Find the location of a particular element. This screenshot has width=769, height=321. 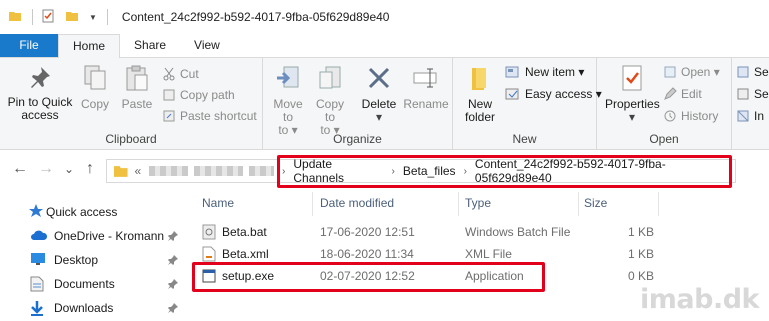

paste-shortcut-button: Paste shortcut is located at coordinates (209, 116).